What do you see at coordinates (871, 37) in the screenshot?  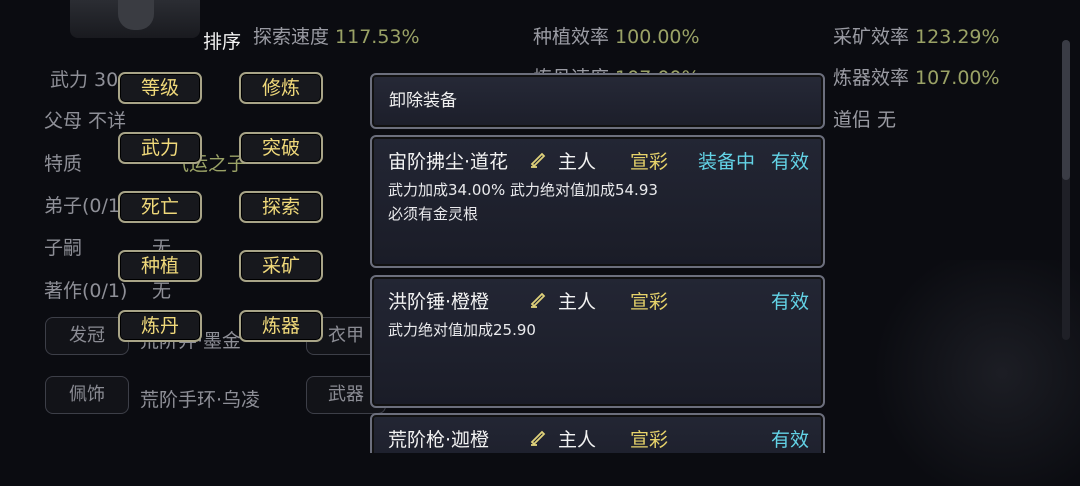 I see `stat-label: 采矿效率` at bounding box center [871, 37].